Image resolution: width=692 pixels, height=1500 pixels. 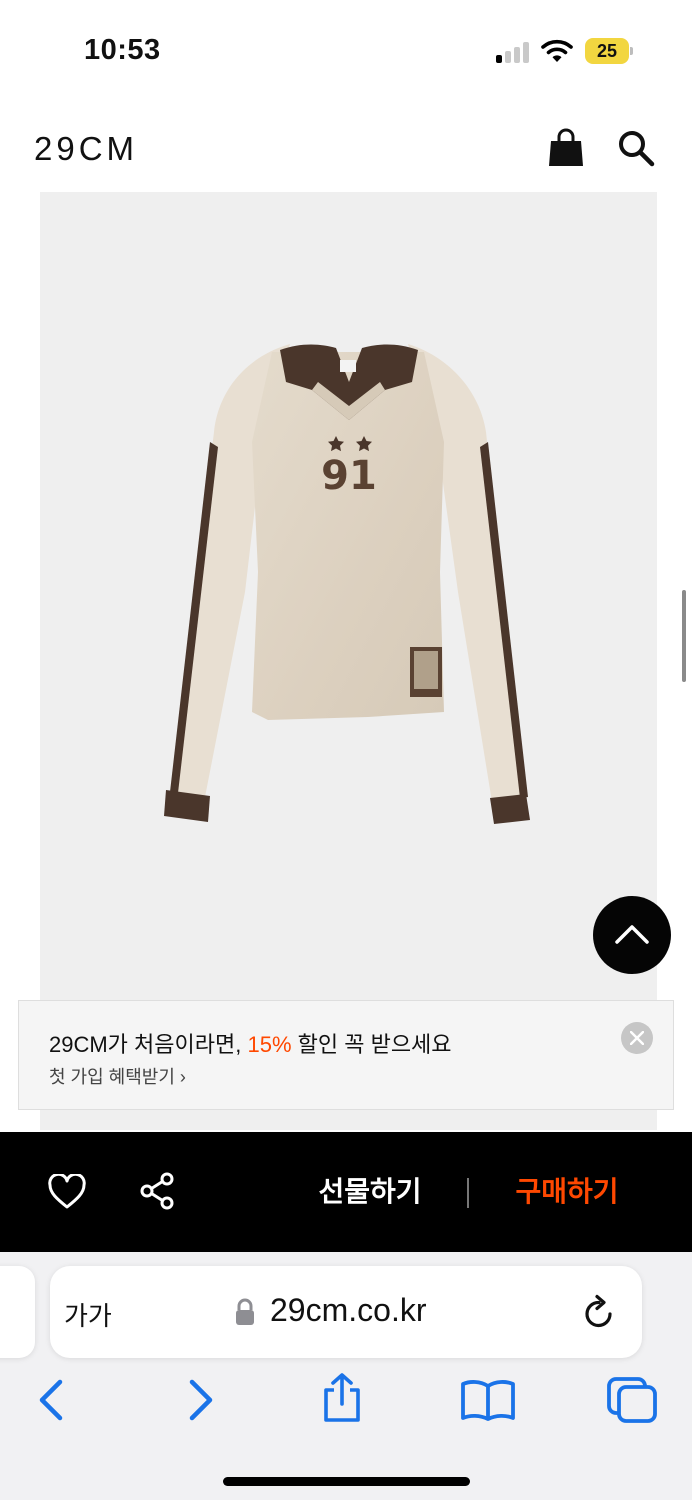 I want to click on chevron-up-icon, so click(x=632, y=934).